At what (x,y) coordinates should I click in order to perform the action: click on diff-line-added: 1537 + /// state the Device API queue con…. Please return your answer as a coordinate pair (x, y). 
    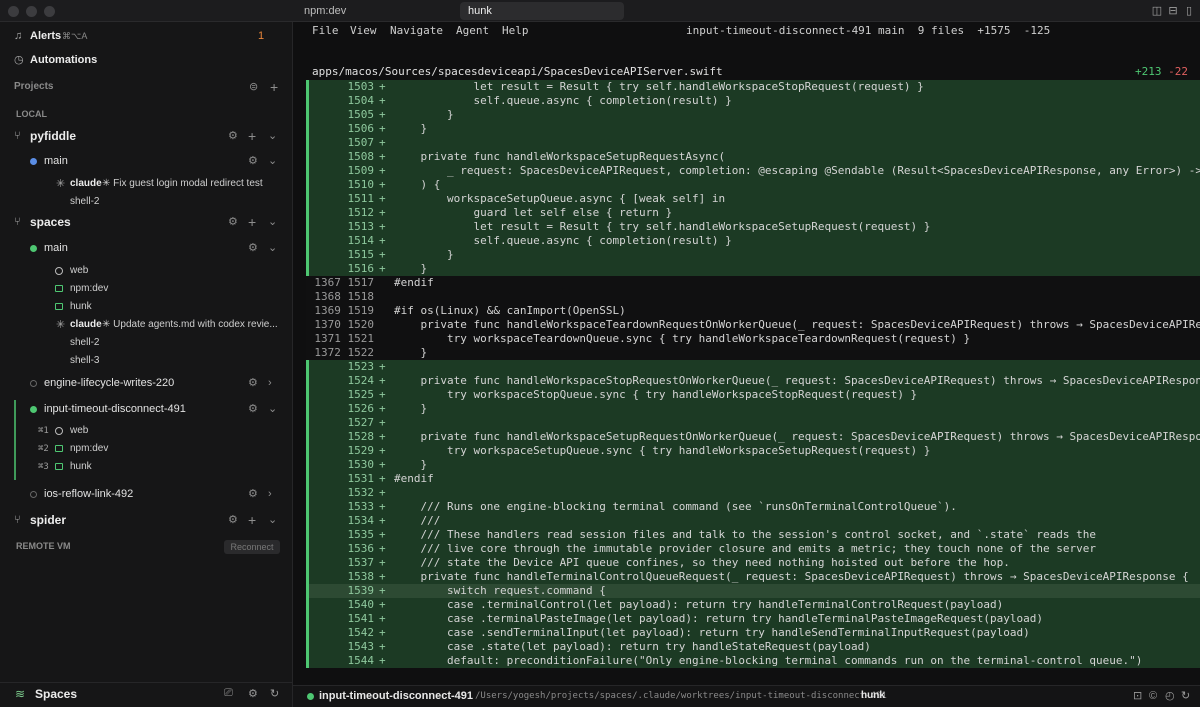
    Looking at the image, I should click on (753, 563).